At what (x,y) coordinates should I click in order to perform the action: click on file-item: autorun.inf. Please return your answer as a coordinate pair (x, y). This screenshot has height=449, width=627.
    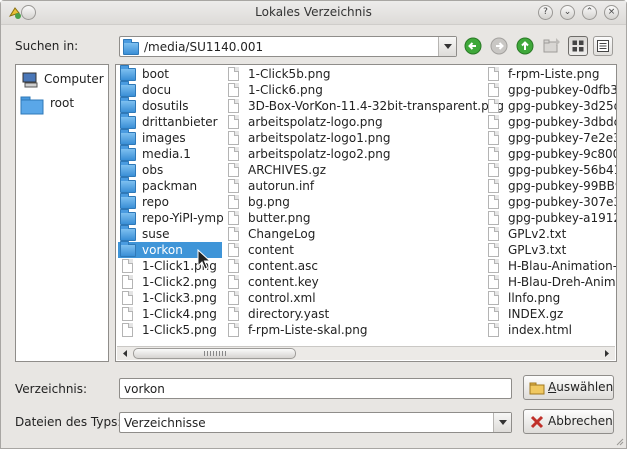
    Looking at the image, I should click on (353, 186).